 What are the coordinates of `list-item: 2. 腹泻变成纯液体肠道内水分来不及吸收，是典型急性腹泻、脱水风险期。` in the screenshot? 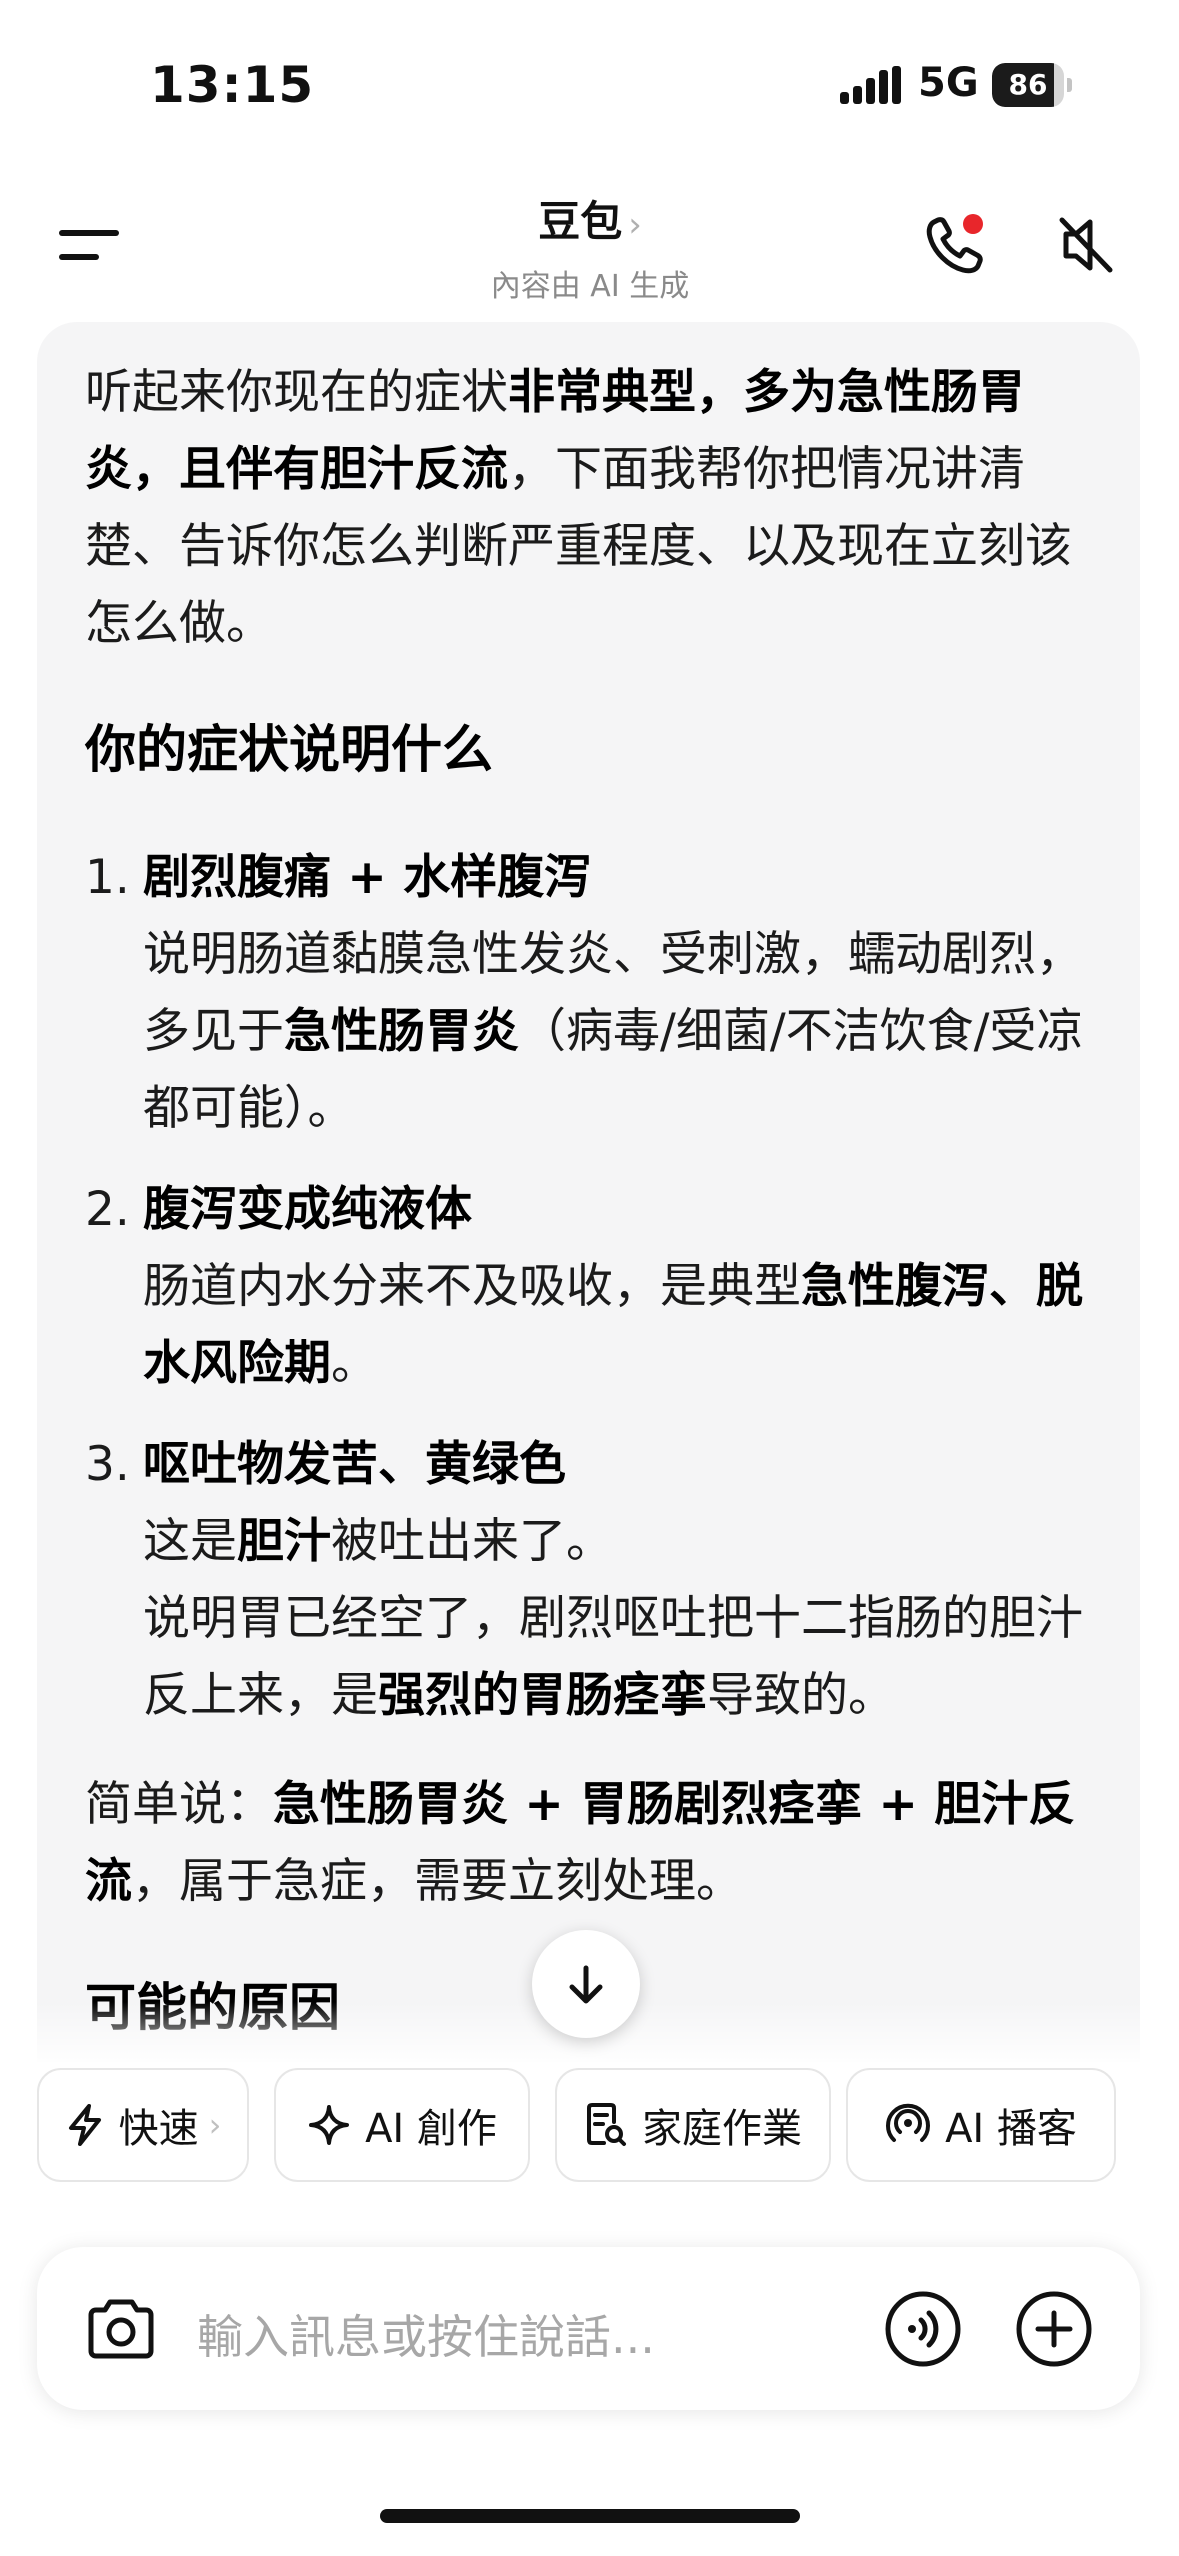 It's located at (592, 1286).